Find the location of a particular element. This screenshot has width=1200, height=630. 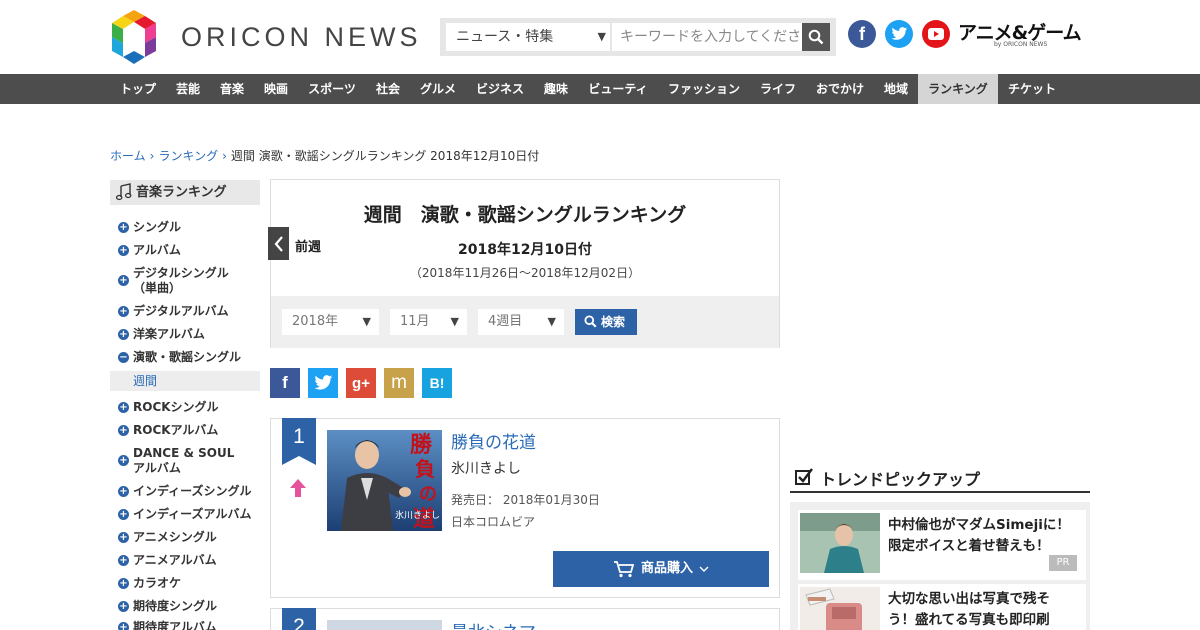

nav-item-fashion: ファッション is located at coordinates (704, 89).